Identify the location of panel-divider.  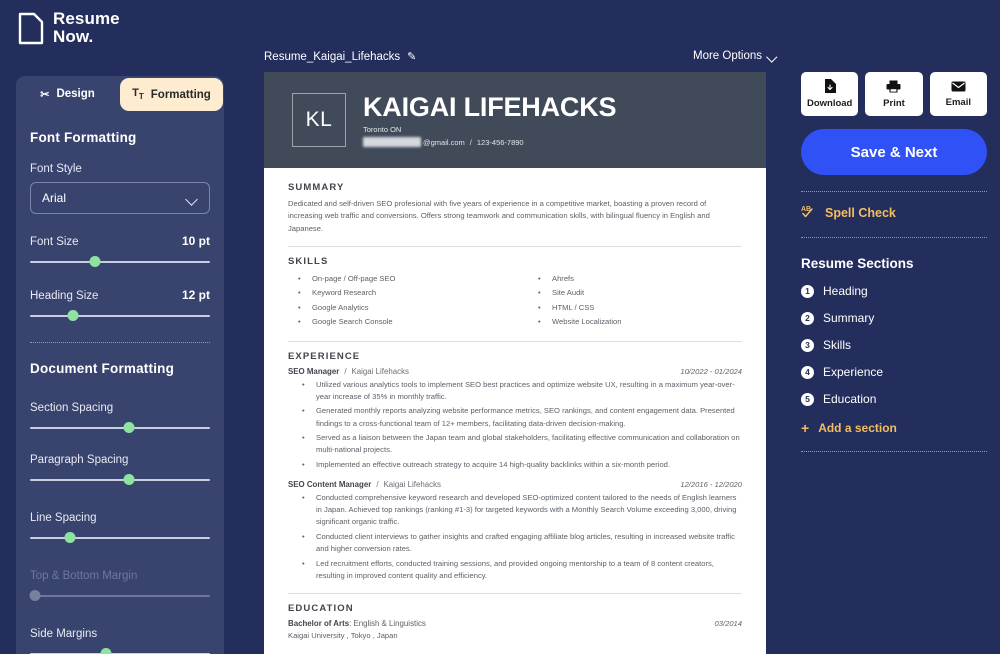
(120, 342).